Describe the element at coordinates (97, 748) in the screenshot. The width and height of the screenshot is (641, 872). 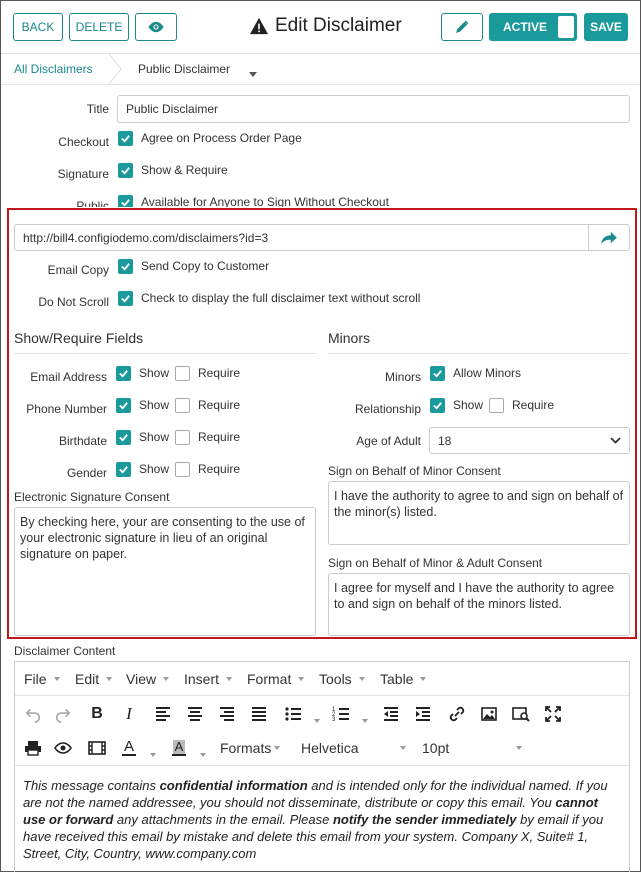
I see `media-icon` at that location.